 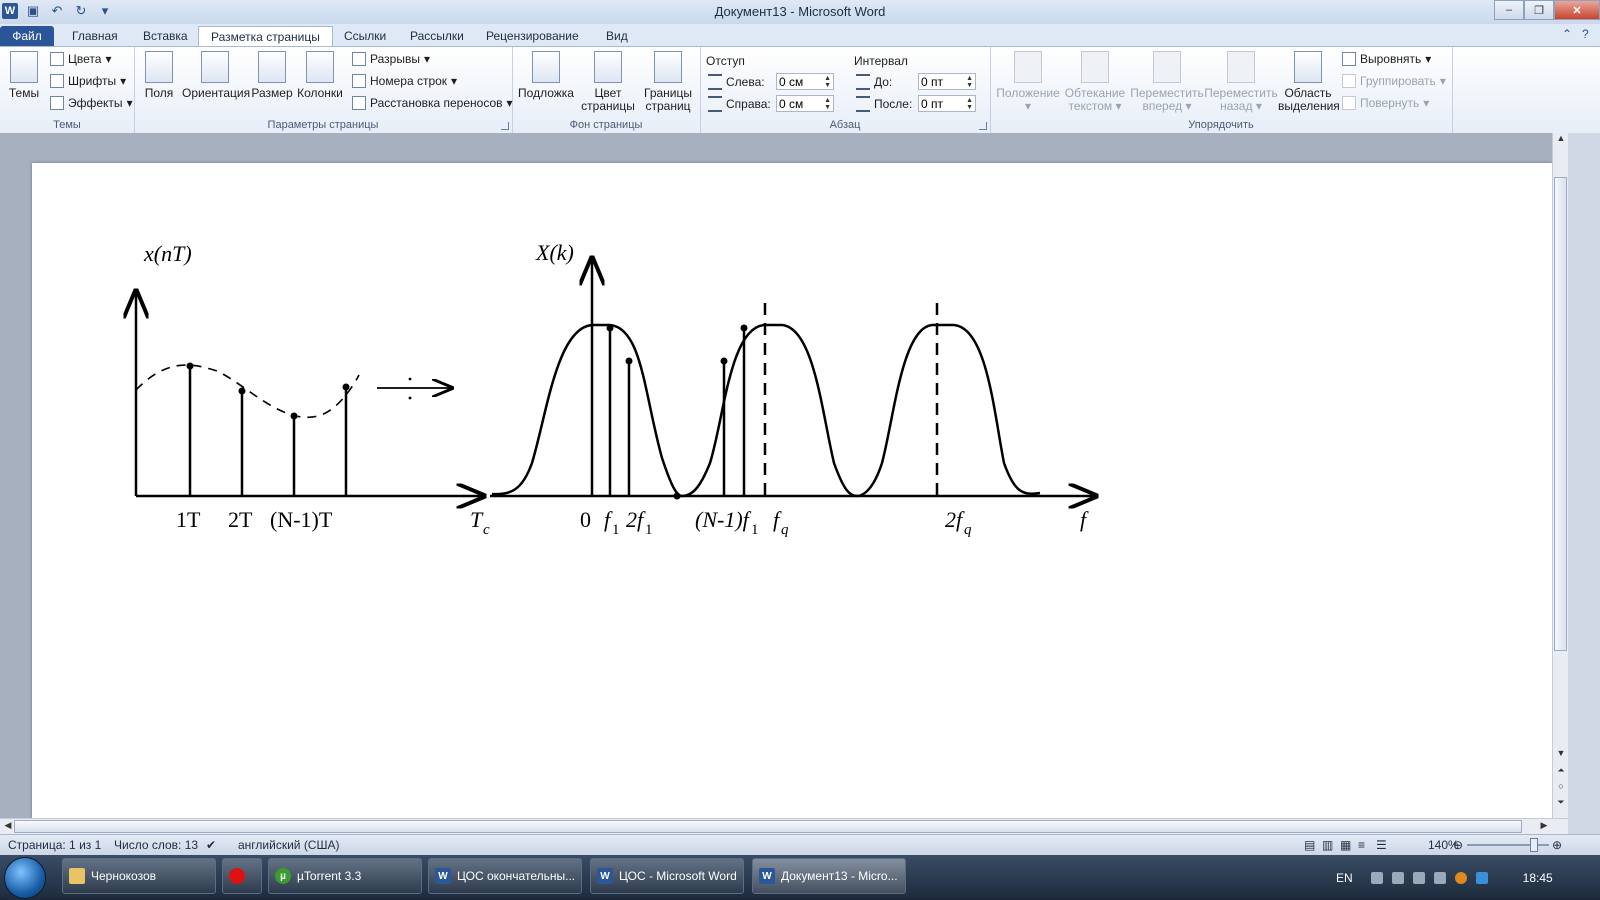 What do you see at coordinates (165, 36) in the screenshot?
I see `tab-insert: Вставка` at bounding box center [165, 36].